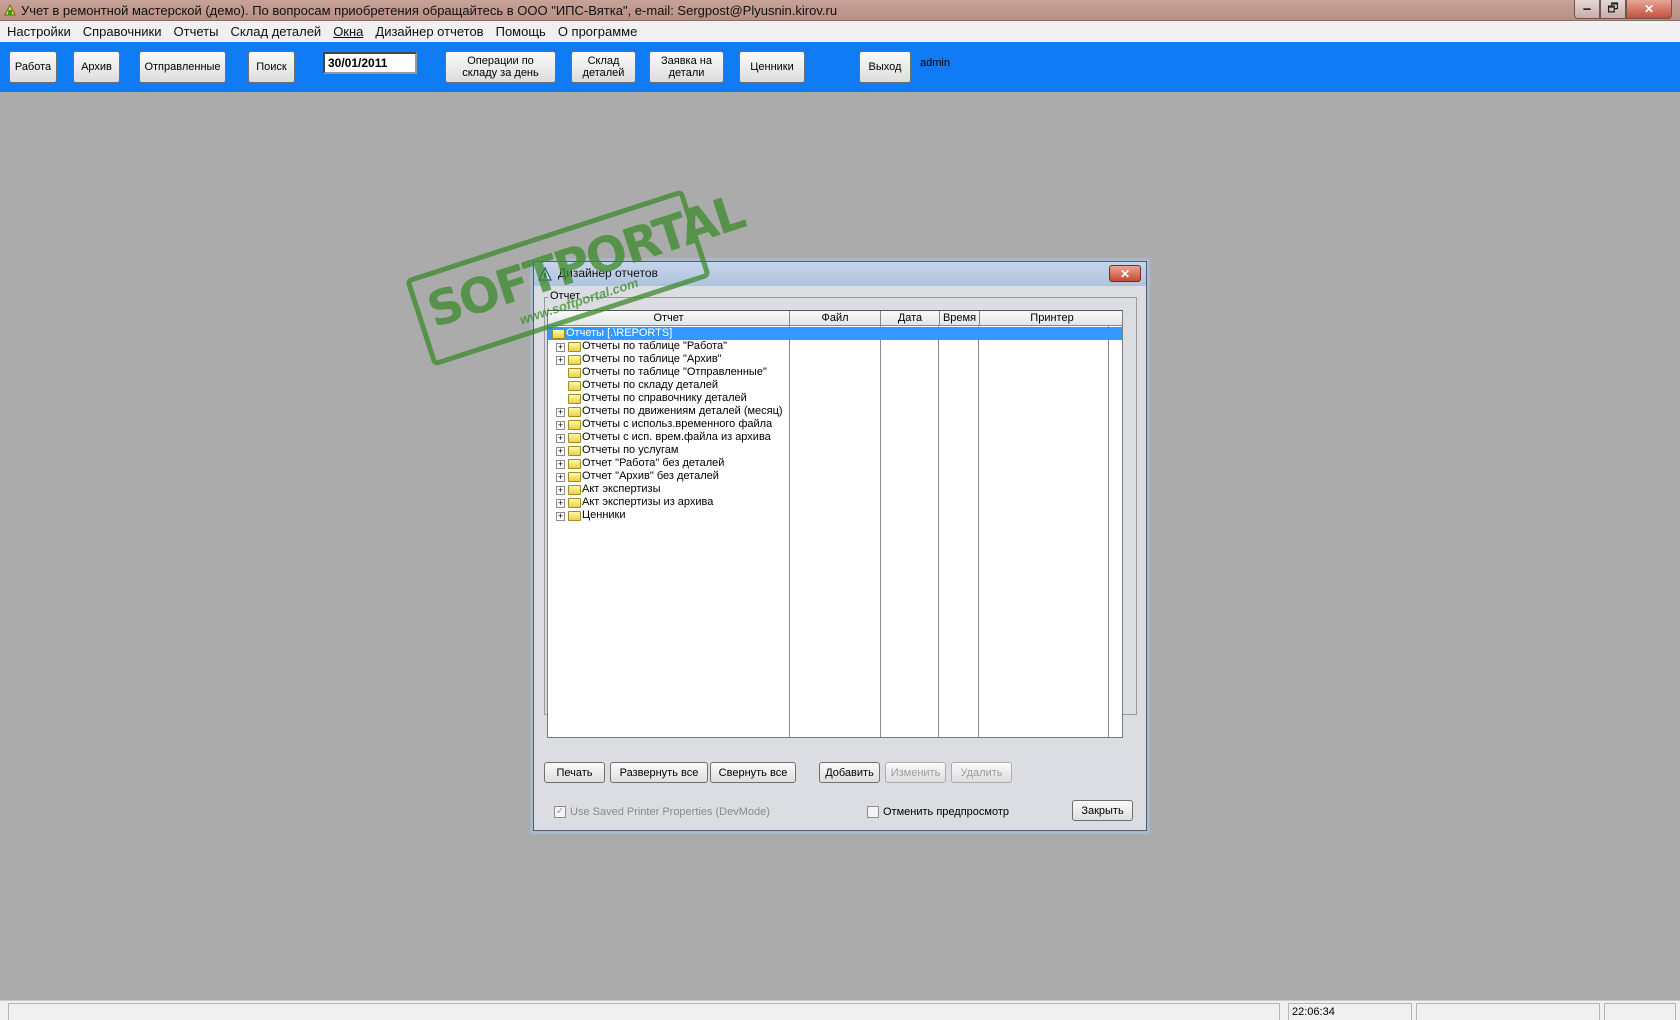 The width and height of the screenshot is (1680, 1020). What do you see at coordinates (835, 333) in the screenshot?
I see `tree-row: Отчеты [.\REPORTS]` at bounding box center [835, 333].